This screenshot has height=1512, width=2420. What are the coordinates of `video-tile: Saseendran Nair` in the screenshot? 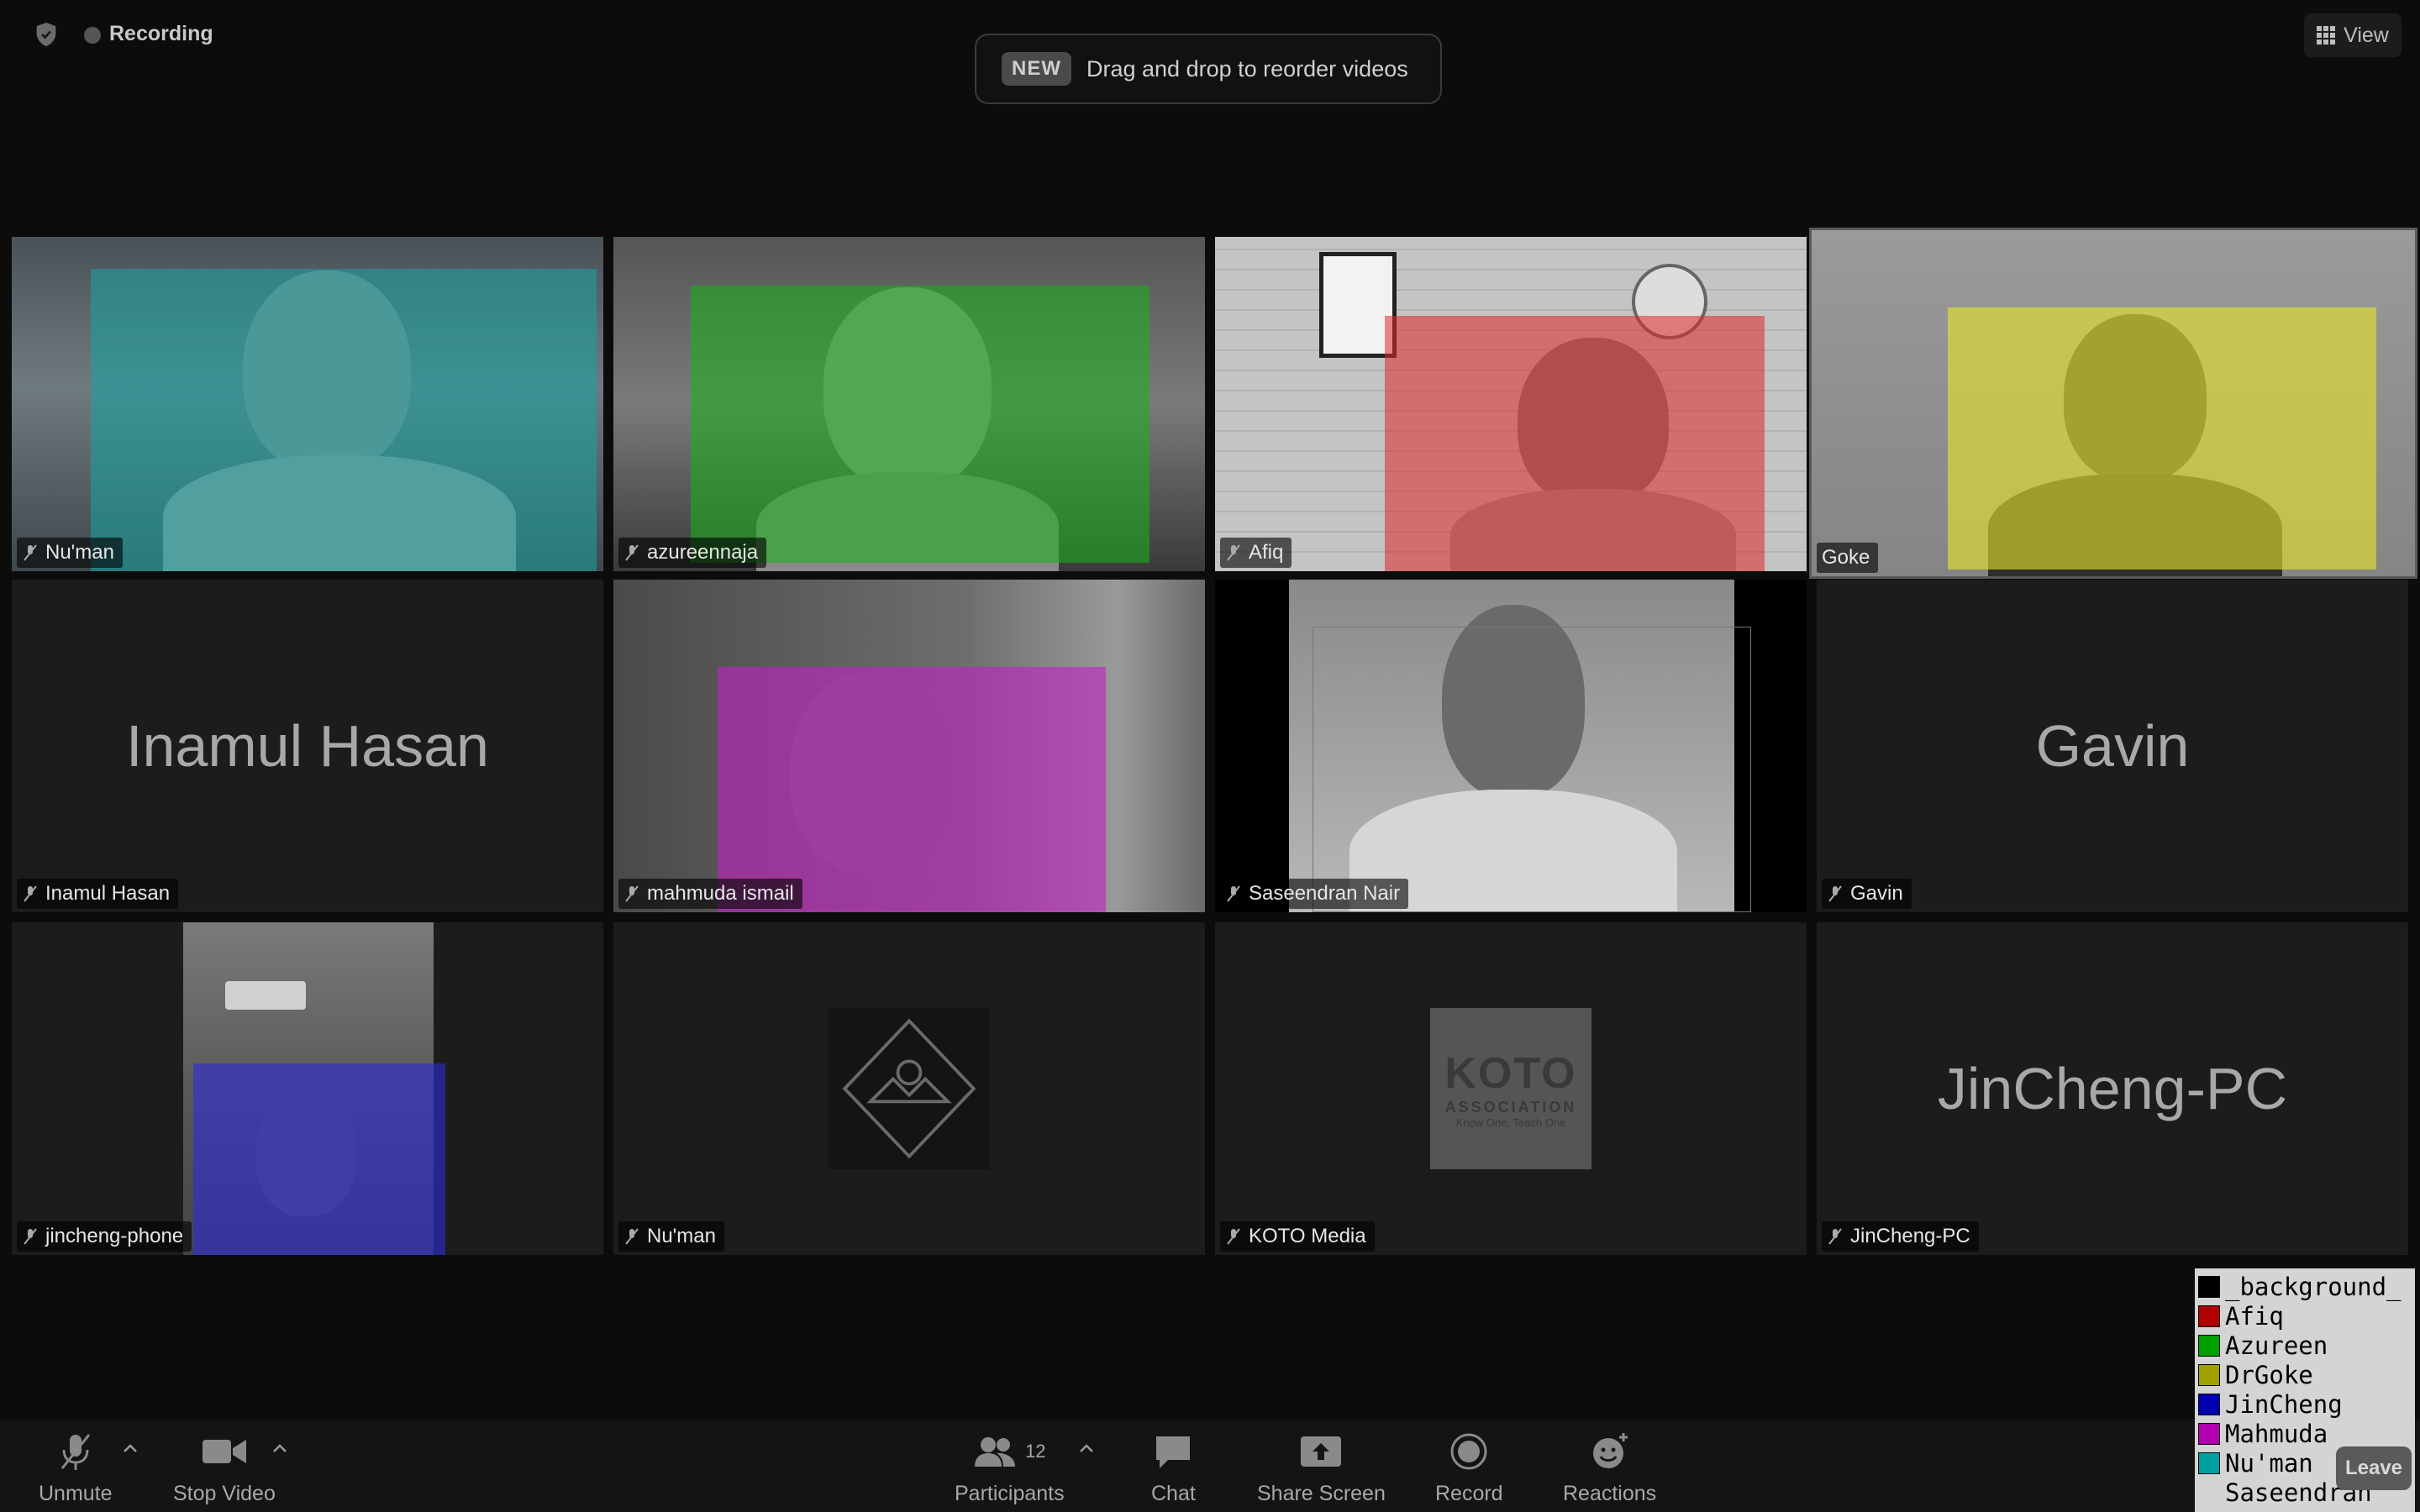 It's located at (1511, 746).